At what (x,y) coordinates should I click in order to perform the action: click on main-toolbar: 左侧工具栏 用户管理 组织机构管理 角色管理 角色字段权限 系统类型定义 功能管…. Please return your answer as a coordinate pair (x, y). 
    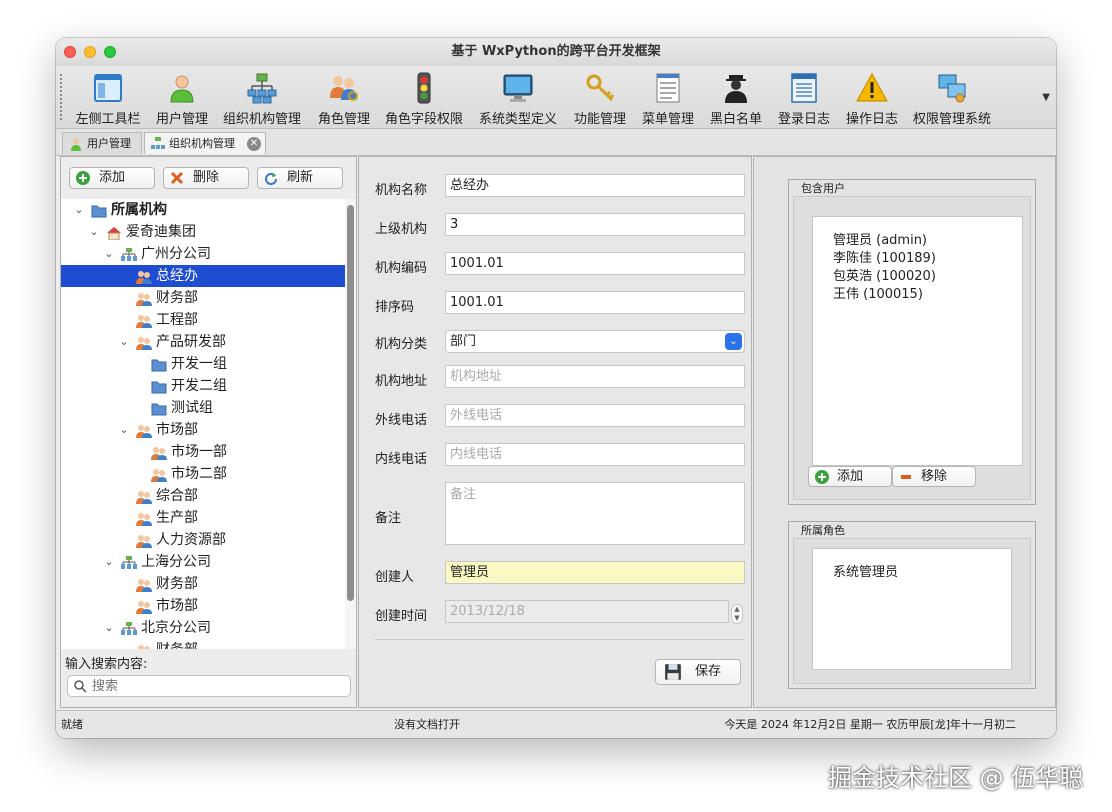
    Looking at the image, I should click on (556, 97).